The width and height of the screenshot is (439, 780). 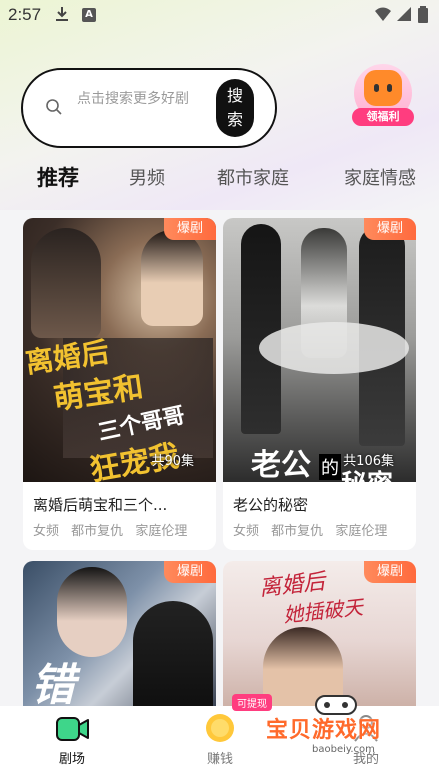 I want to click on watermark-url: baobeiy.com, so click(x=343, y=749).